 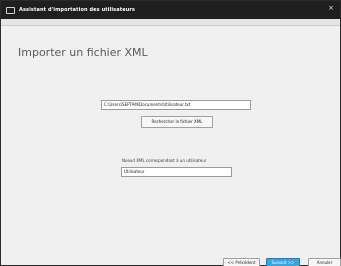 I want to click on xml-node-label: Noeud XML correspondant à un utilisateur, so click(x=164, y=160).